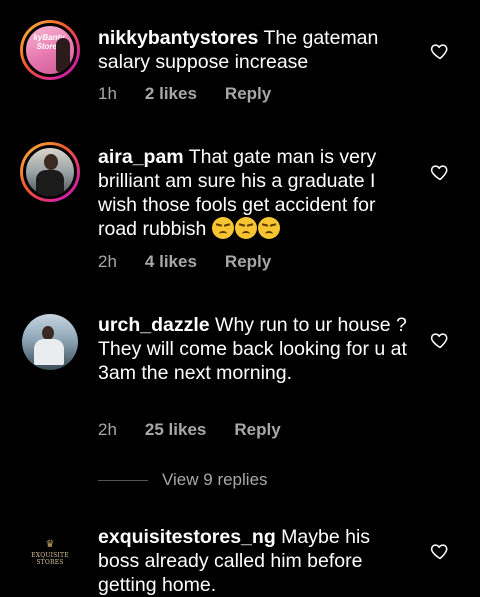 The image size is (480, 597). I want to click on avatar-brand-text: EXQUISITE STORES, so click(50, 559).